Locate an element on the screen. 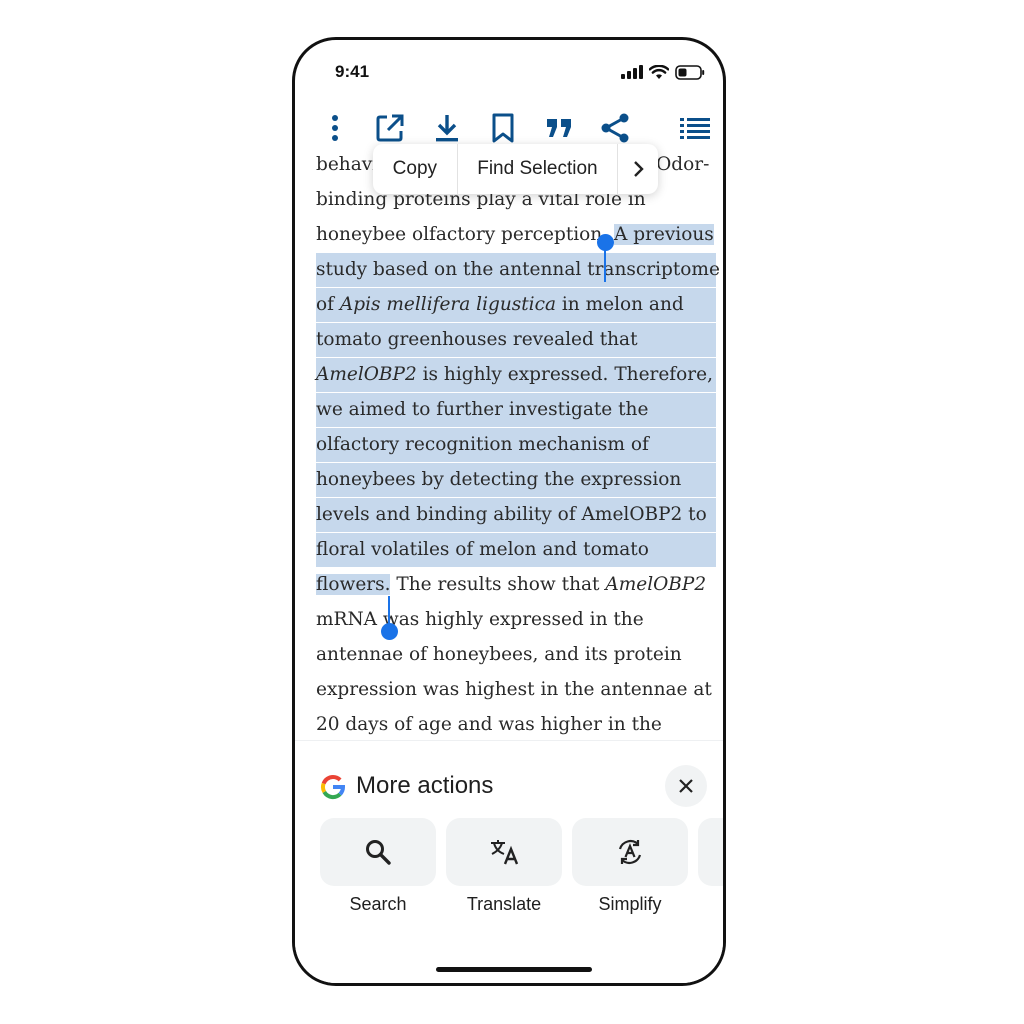 The width and height of the screenshot is (1024, 1024). text-line: antennae of honeybees, and its protein is located at coordinates (499, 654).